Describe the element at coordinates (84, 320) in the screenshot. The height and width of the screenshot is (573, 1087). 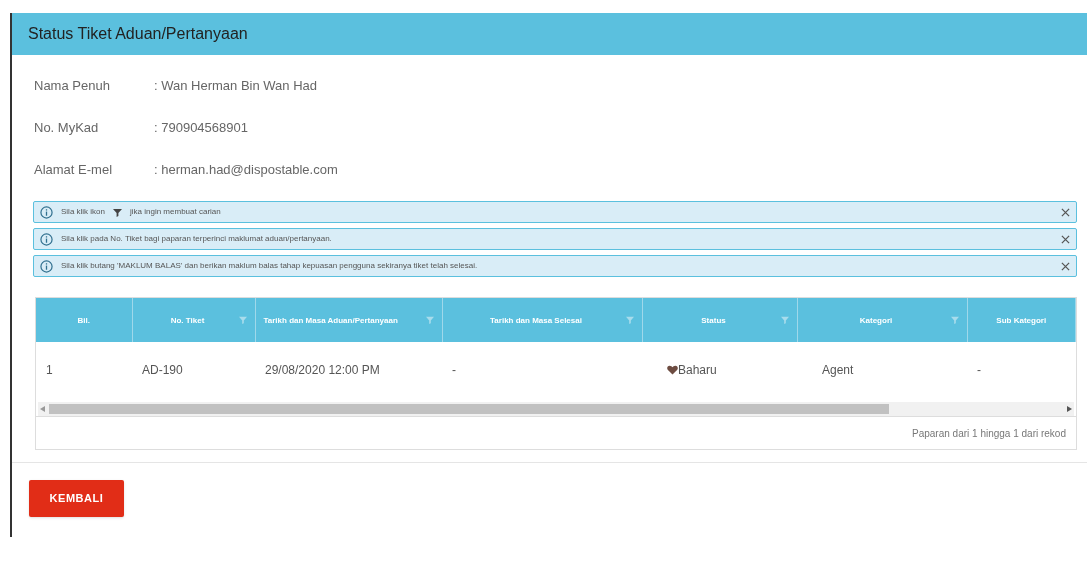
I see `column-header: Bil.` at that location.